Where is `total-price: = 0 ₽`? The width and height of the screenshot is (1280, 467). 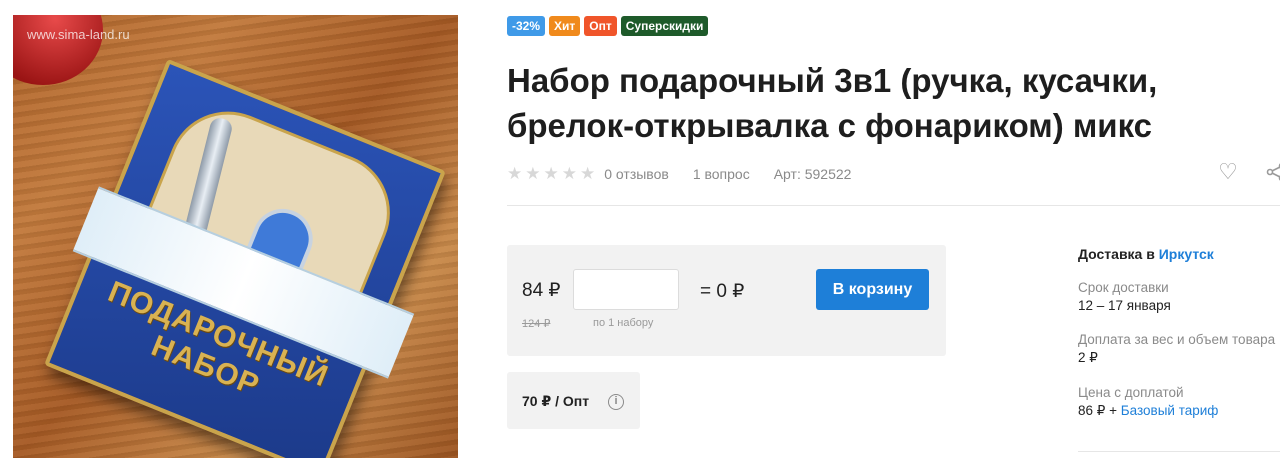 total-price: = 0 ₽ is located at coordinates (722, 291).